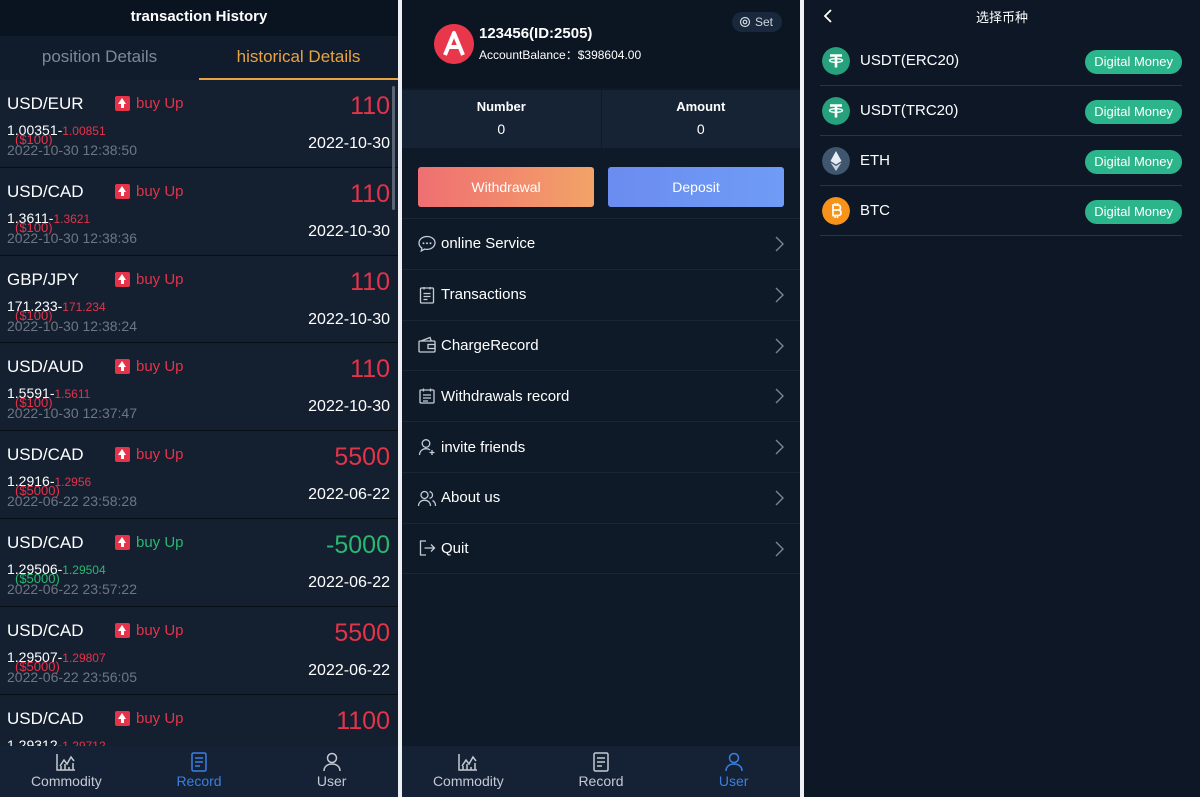  What do you see at coordinates (358, 544) in the screenshot?
I see `profit-amount: -5000` at bounding box center [358, 544].